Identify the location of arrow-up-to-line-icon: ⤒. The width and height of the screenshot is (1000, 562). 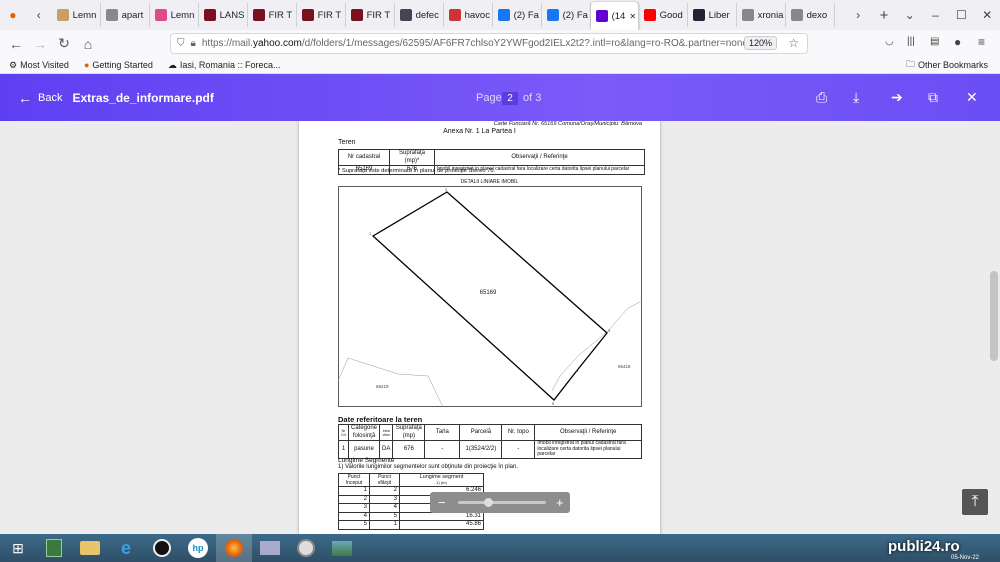
(975, 501).